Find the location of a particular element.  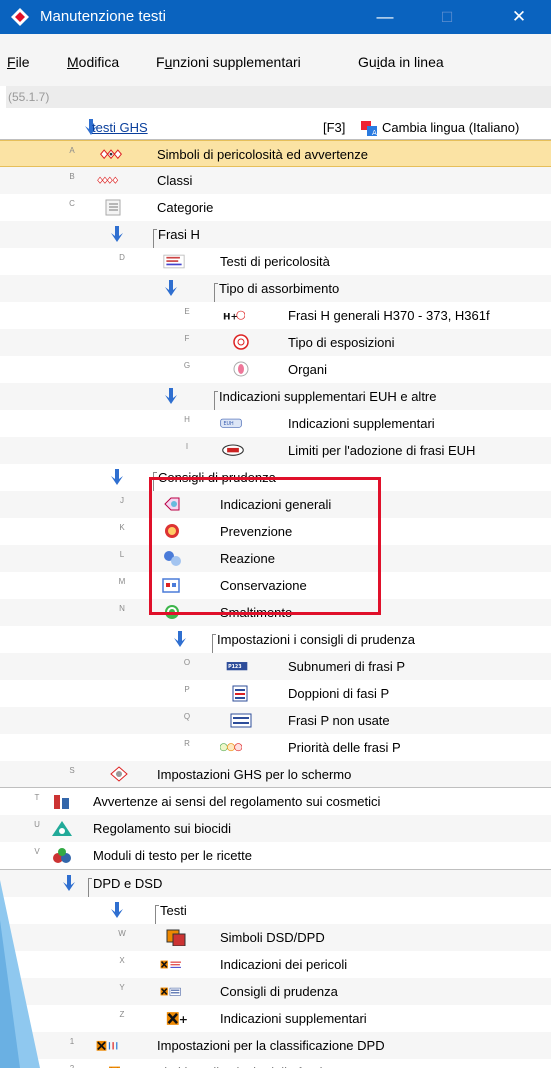

tree-item: 2Limiti per il calcolo delle frasi R e S is located at coordinates (275, 1063).